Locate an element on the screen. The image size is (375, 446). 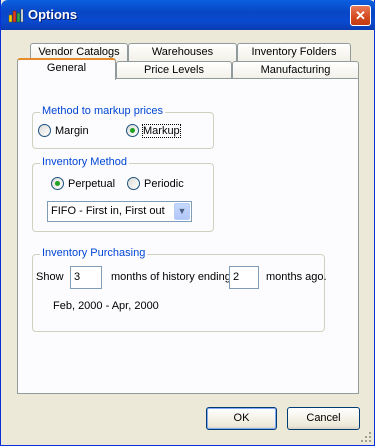
markup-radio: Markup is located at coordinates (153, 130).